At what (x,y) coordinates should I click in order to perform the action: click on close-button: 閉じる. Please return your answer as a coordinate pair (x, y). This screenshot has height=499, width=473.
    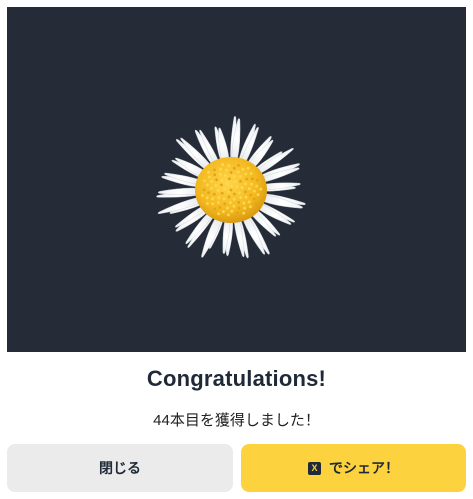
    Looking at the image, I should click on (120, 468).